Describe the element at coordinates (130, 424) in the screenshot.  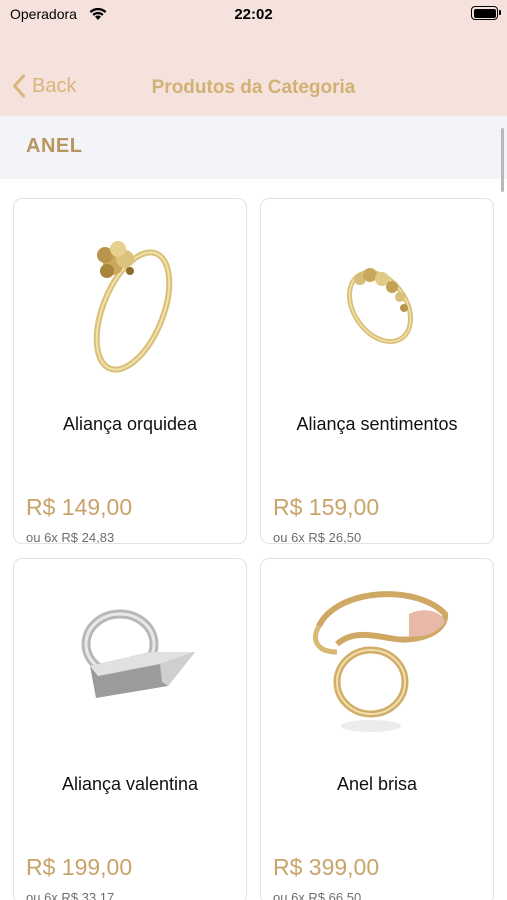
I see `product-name: Aliança orquidea` at that location.